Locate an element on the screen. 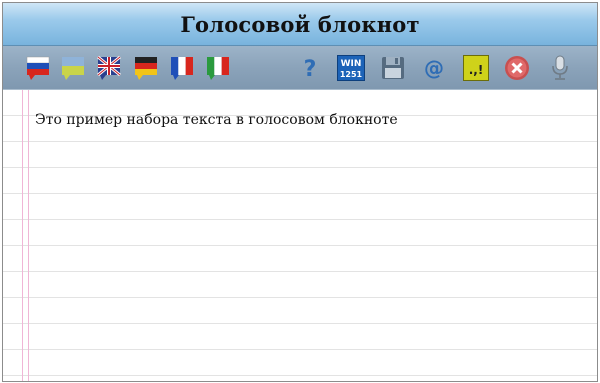 This screenshot has width=600, height=383. save-icon is located at coordinates (393, 68).